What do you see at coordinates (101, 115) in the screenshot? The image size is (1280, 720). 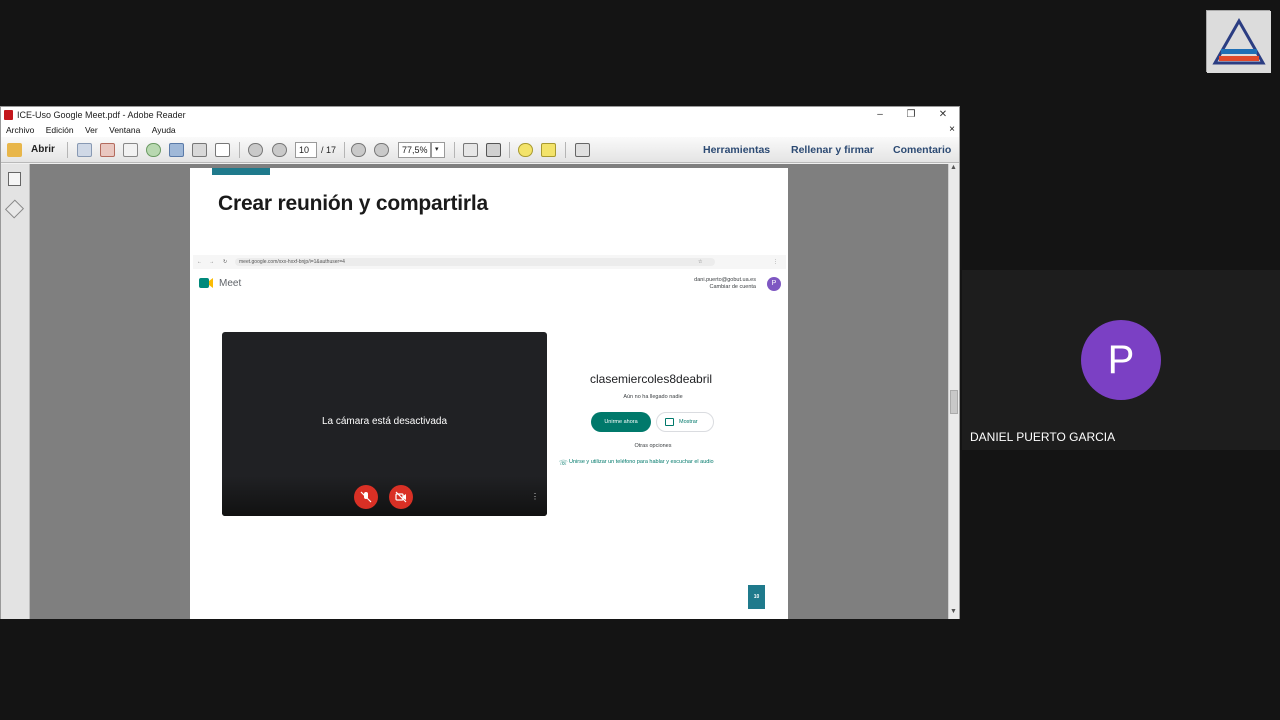 I see `window-title: ICE-Uso Google Meet.pdf - Adobe Reader` at bounding box center [101, 115].